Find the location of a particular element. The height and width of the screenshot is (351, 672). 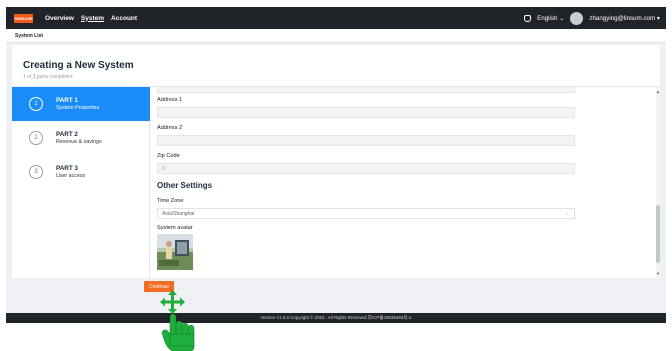

vertical-scrollbar: ▲ ▼ is located at coordinates (658, 182).